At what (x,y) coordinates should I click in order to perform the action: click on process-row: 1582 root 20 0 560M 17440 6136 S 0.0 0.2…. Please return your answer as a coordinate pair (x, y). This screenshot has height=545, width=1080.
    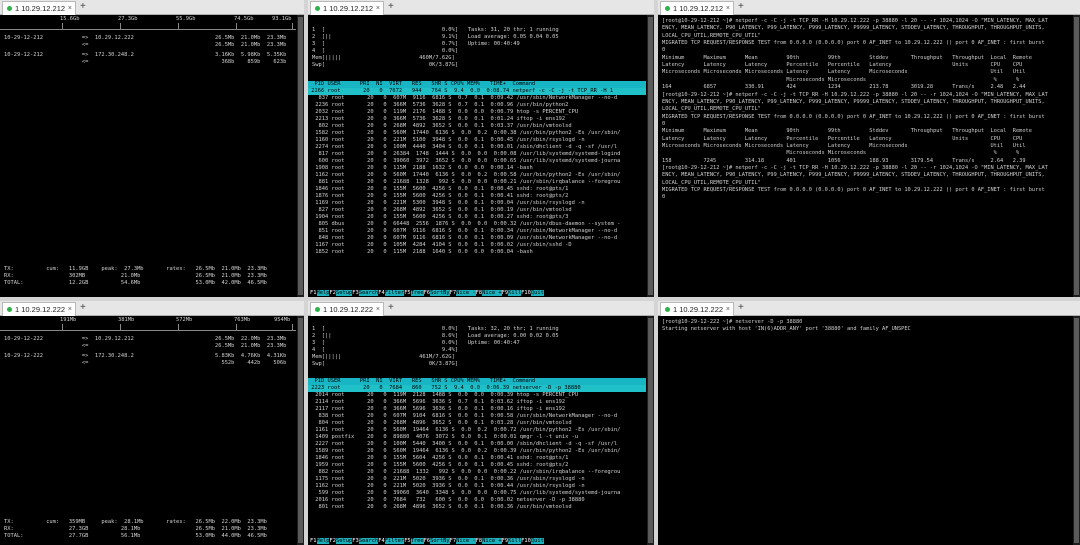
    Looking at the image, I should click on (466, 133).